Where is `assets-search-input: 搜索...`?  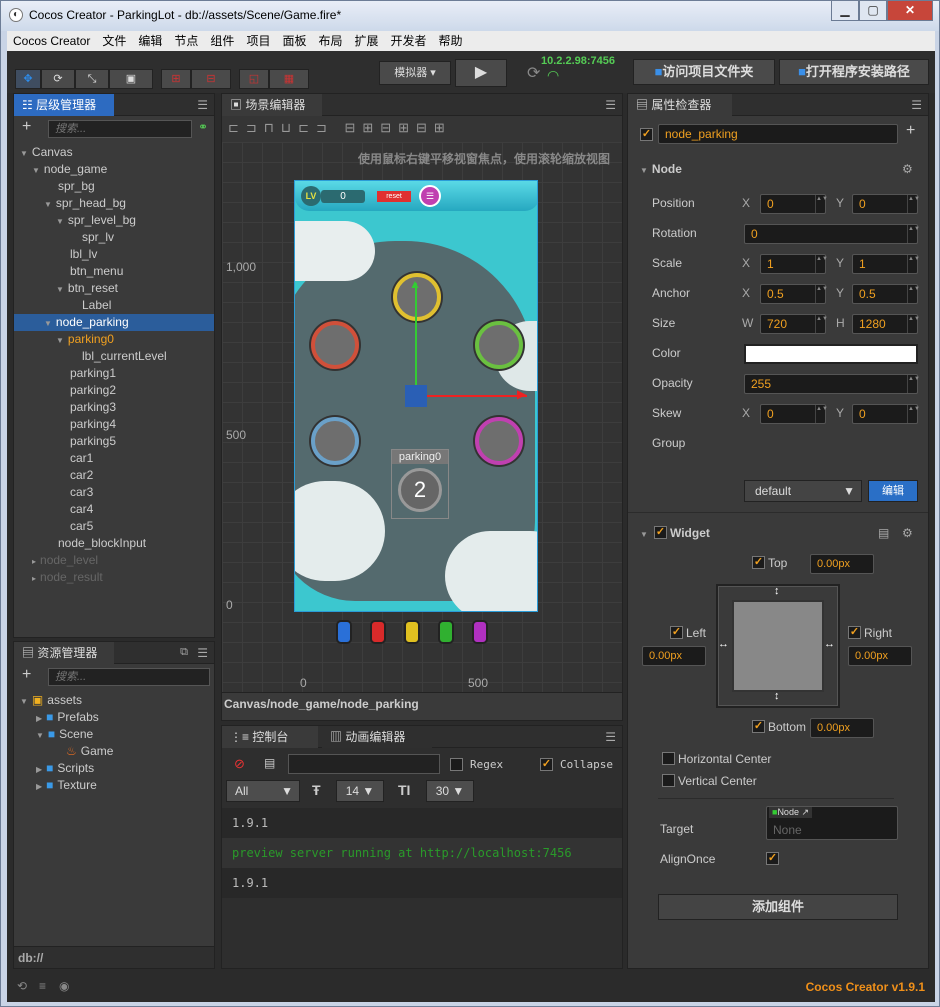
assets-search-input: 搜索... is located at coordinates (129, 677).